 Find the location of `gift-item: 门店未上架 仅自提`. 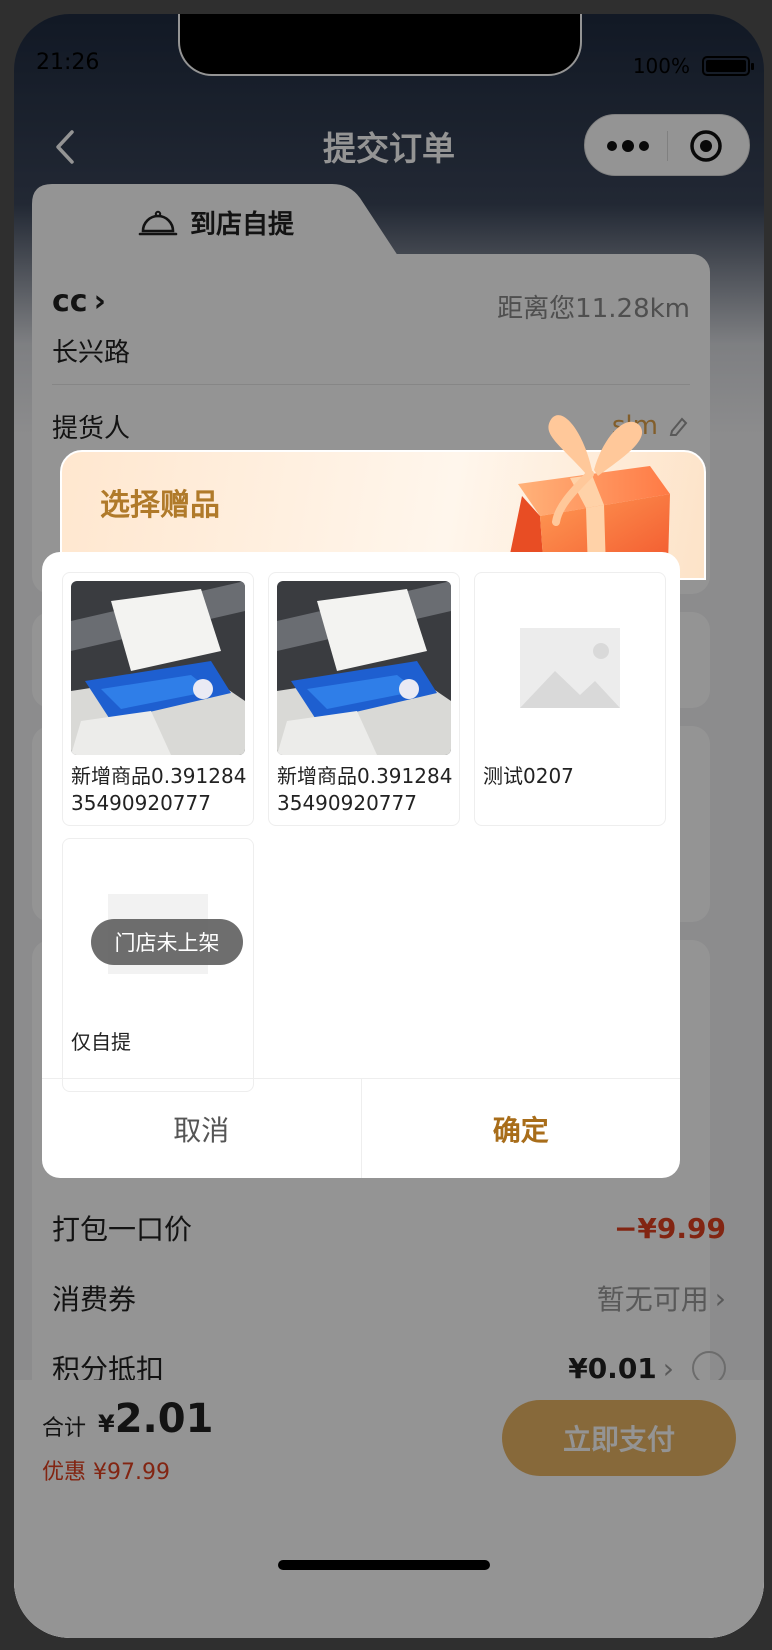

gift-item: 门店未上架 仅自提 is located at coordinates (158, 965).